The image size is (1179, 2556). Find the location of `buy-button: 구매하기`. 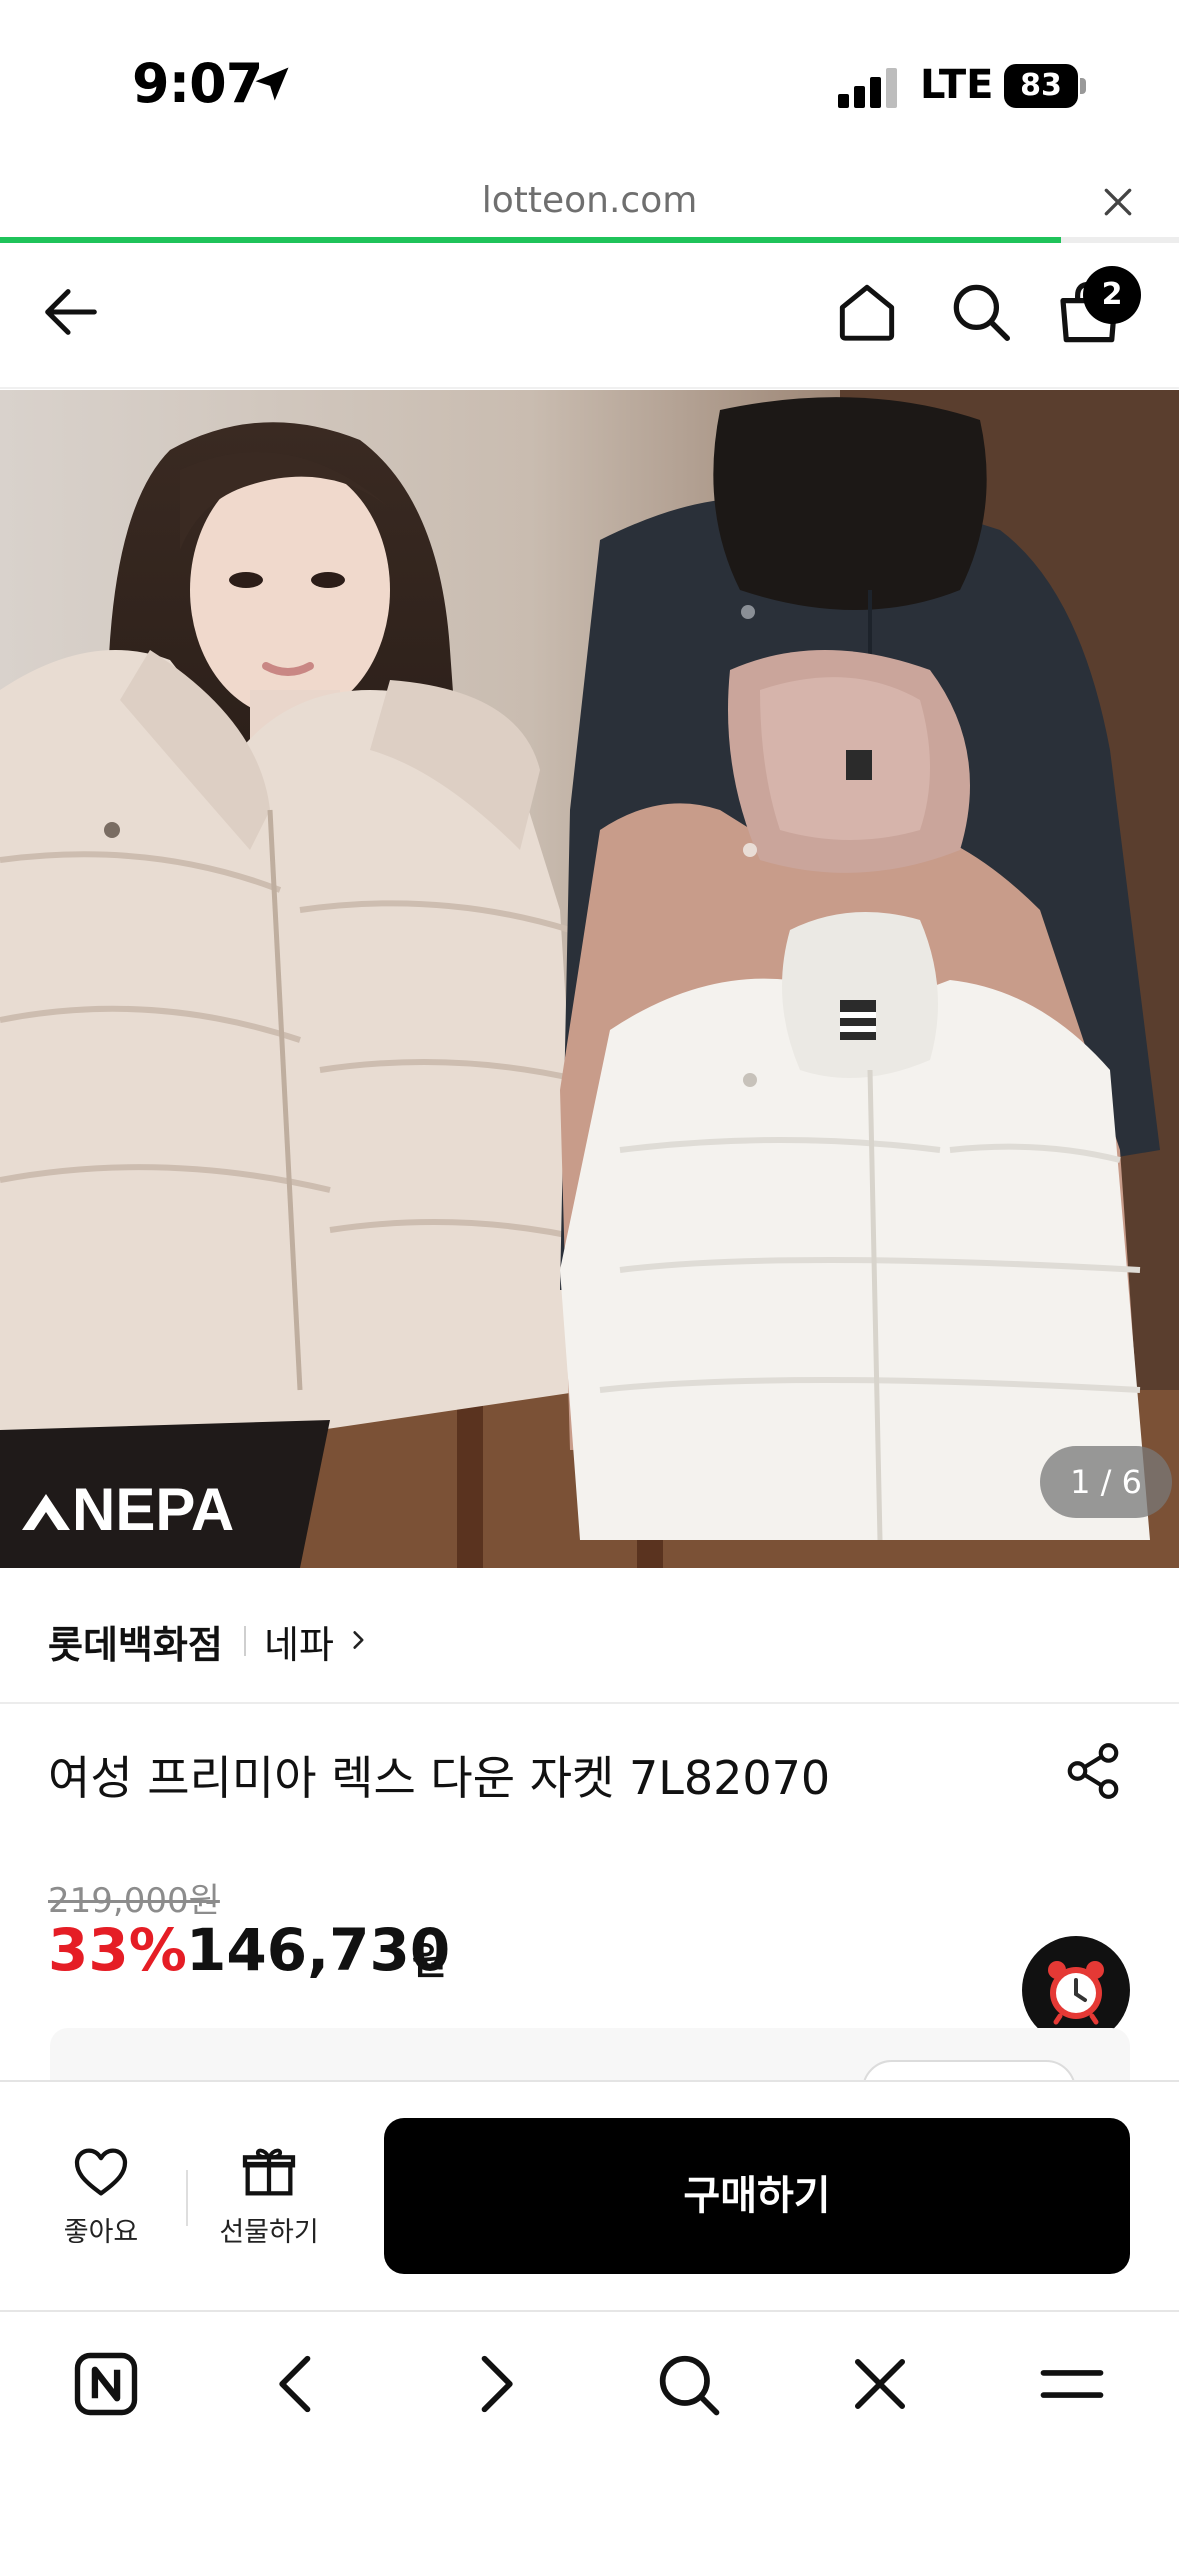

buy-button: 구매하기 is located at coordinates (757, 2196).